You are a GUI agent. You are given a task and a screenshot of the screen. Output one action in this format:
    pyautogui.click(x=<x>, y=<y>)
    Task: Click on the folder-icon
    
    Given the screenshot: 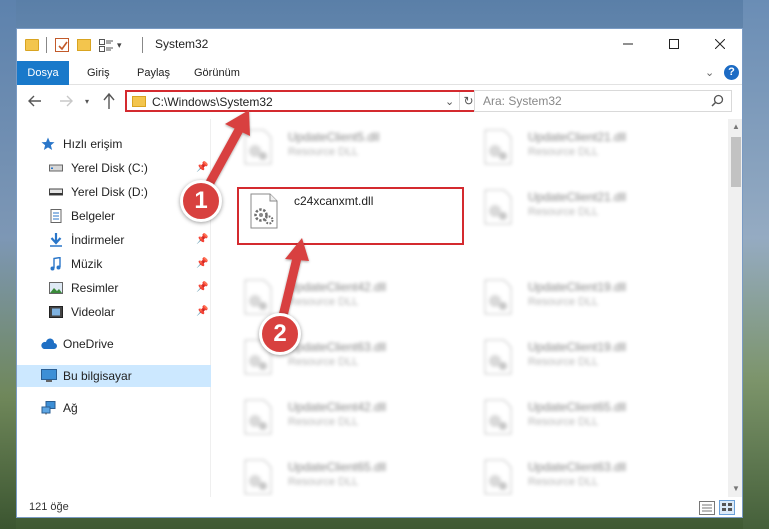 What is the action you would take?
    pyautogui.click(x=139, y=101)
    